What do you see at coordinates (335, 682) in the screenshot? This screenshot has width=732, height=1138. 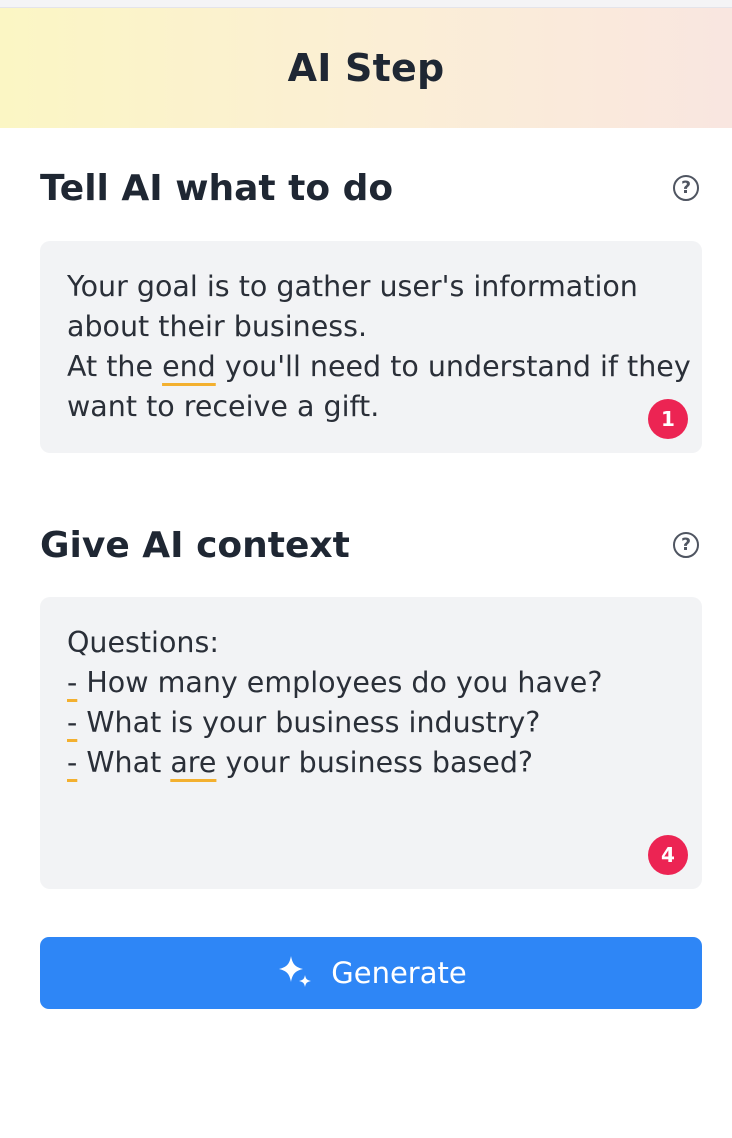 I see `textarea-line: - How many employees do you have?` at bounding box center [335, 682].